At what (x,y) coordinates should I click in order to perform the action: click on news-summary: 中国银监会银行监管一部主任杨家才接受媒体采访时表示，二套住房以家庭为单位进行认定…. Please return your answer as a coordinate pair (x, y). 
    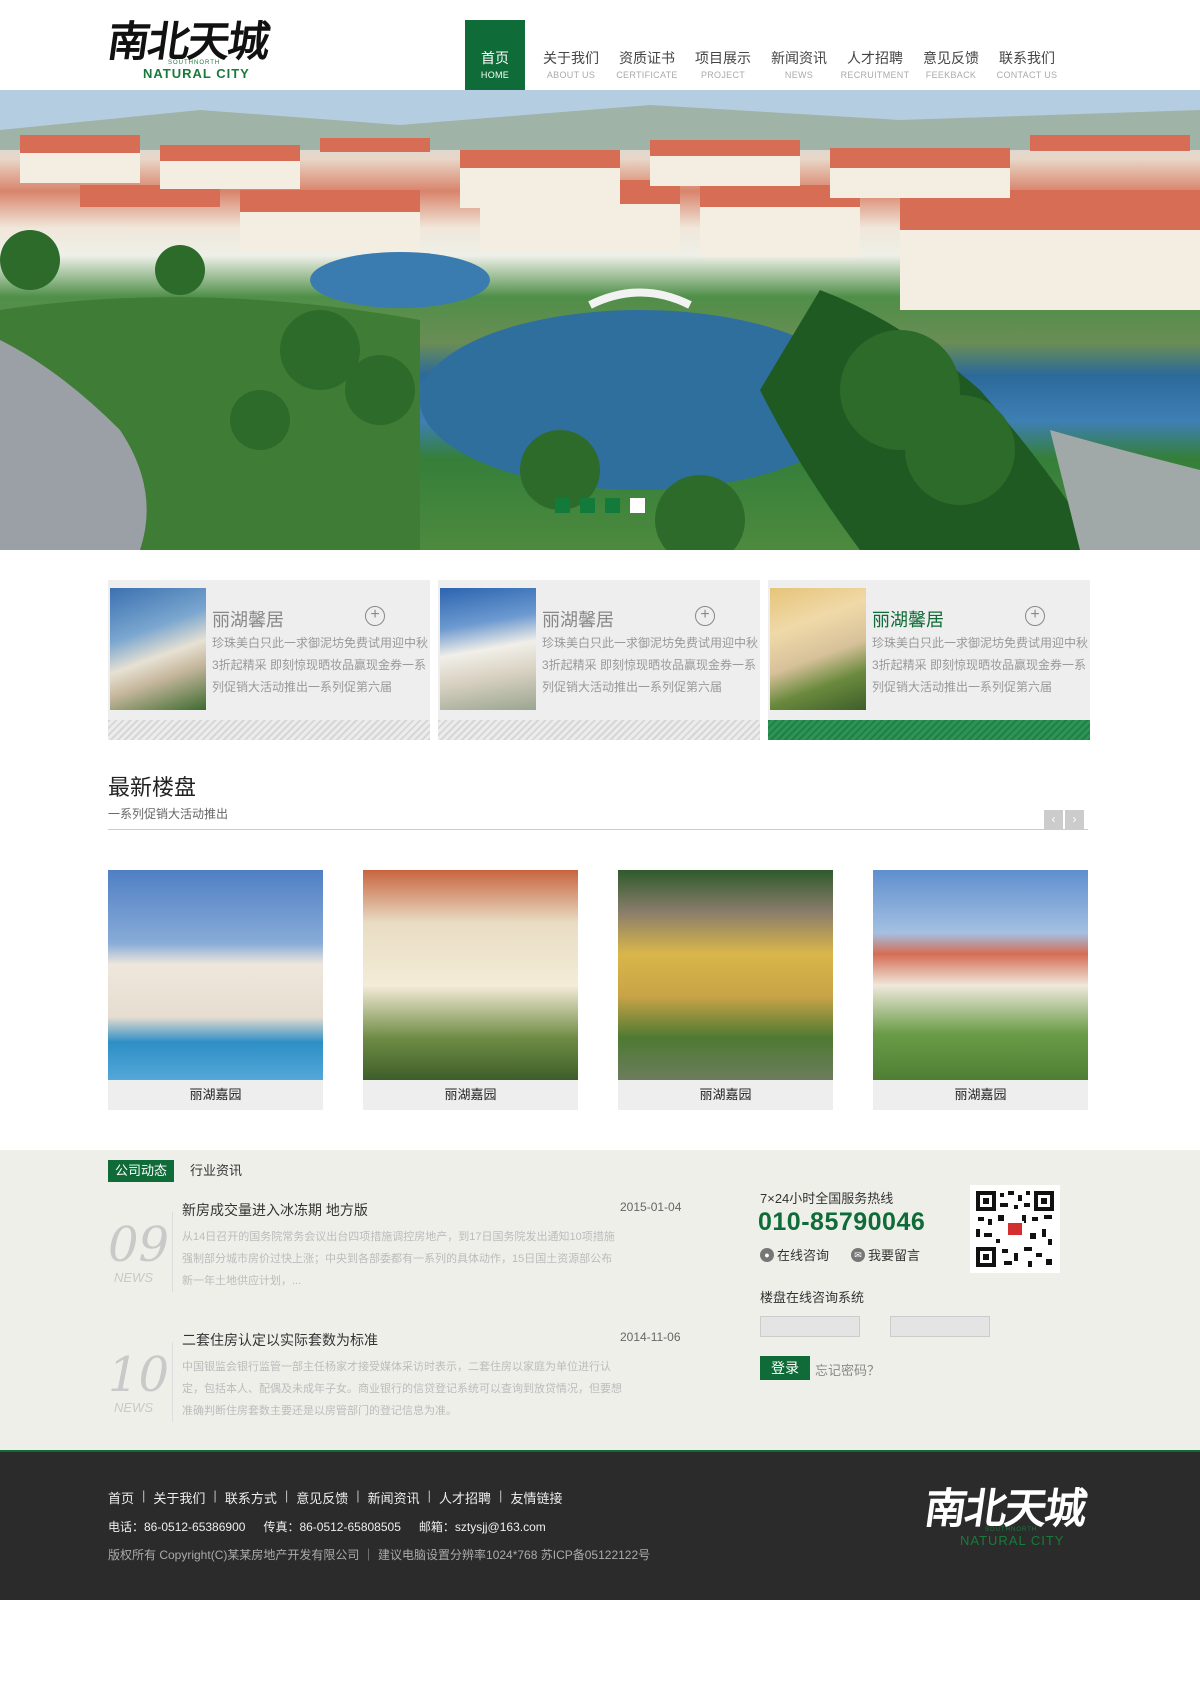
    Looking at the image, I should click on (402, 1389).